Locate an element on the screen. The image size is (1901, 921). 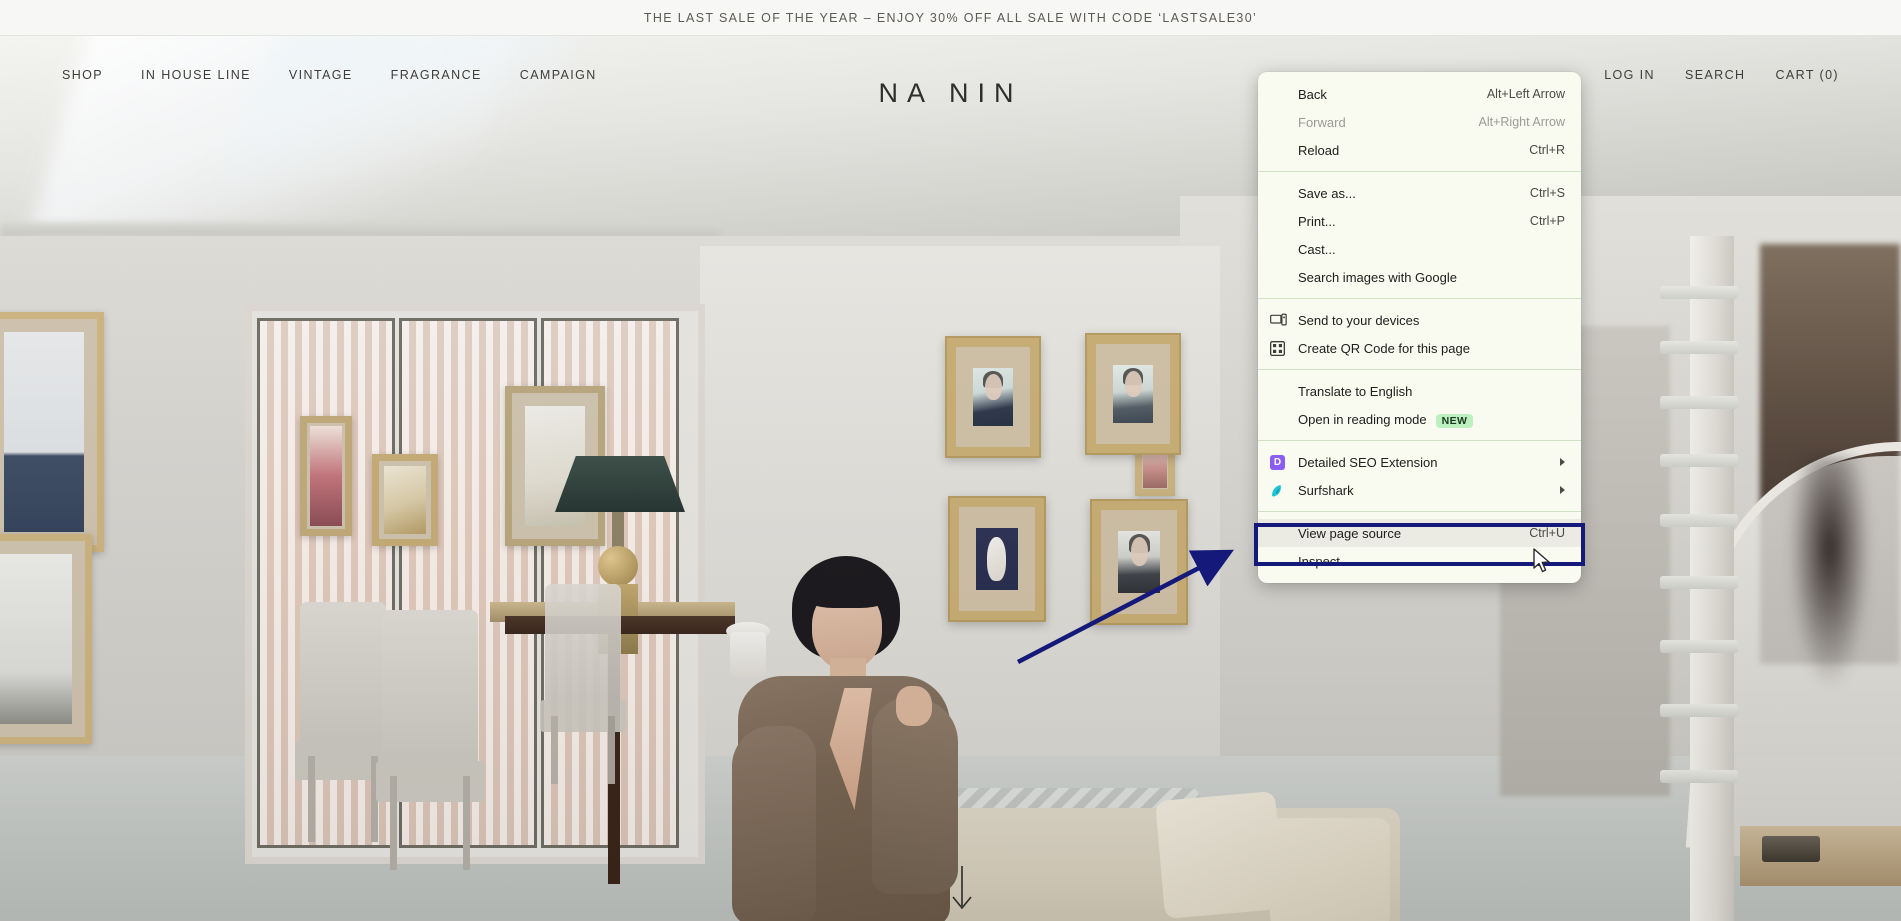
nav-item-campaign: CAMPAIGN is located at coordinates (558, 75).